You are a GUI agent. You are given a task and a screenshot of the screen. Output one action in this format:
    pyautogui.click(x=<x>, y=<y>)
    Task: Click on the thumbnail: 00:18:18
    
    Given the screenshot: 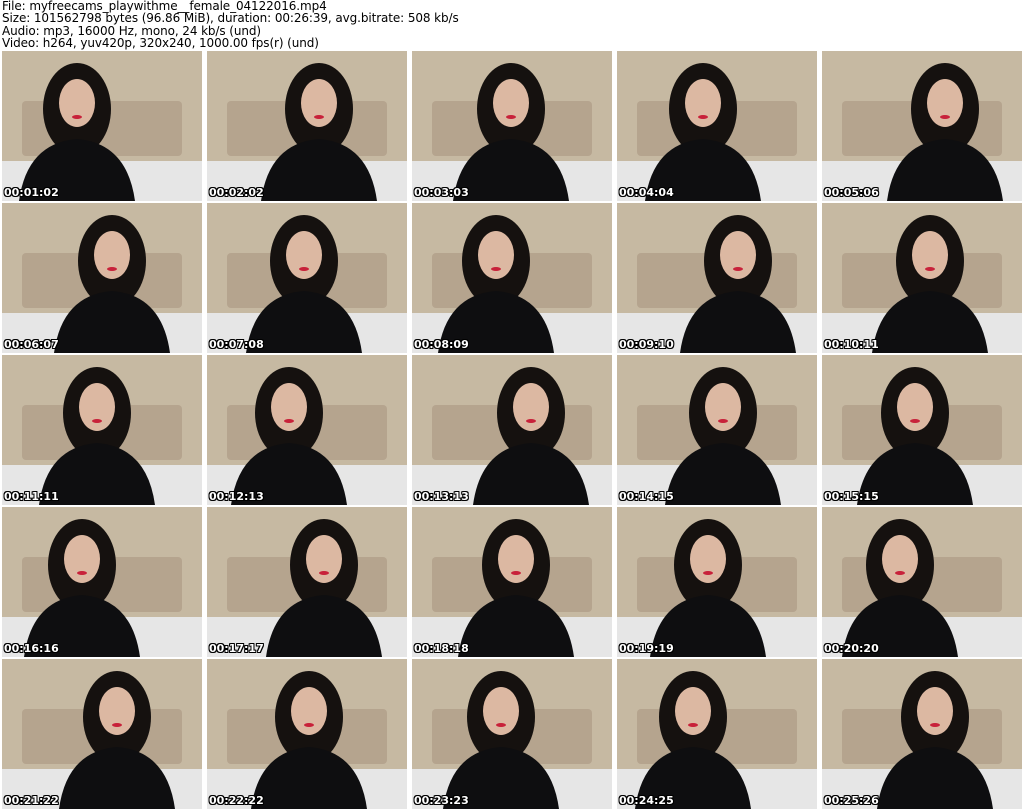 What is the action you would take?
    pyautogui.click(x=512, y=582)
    